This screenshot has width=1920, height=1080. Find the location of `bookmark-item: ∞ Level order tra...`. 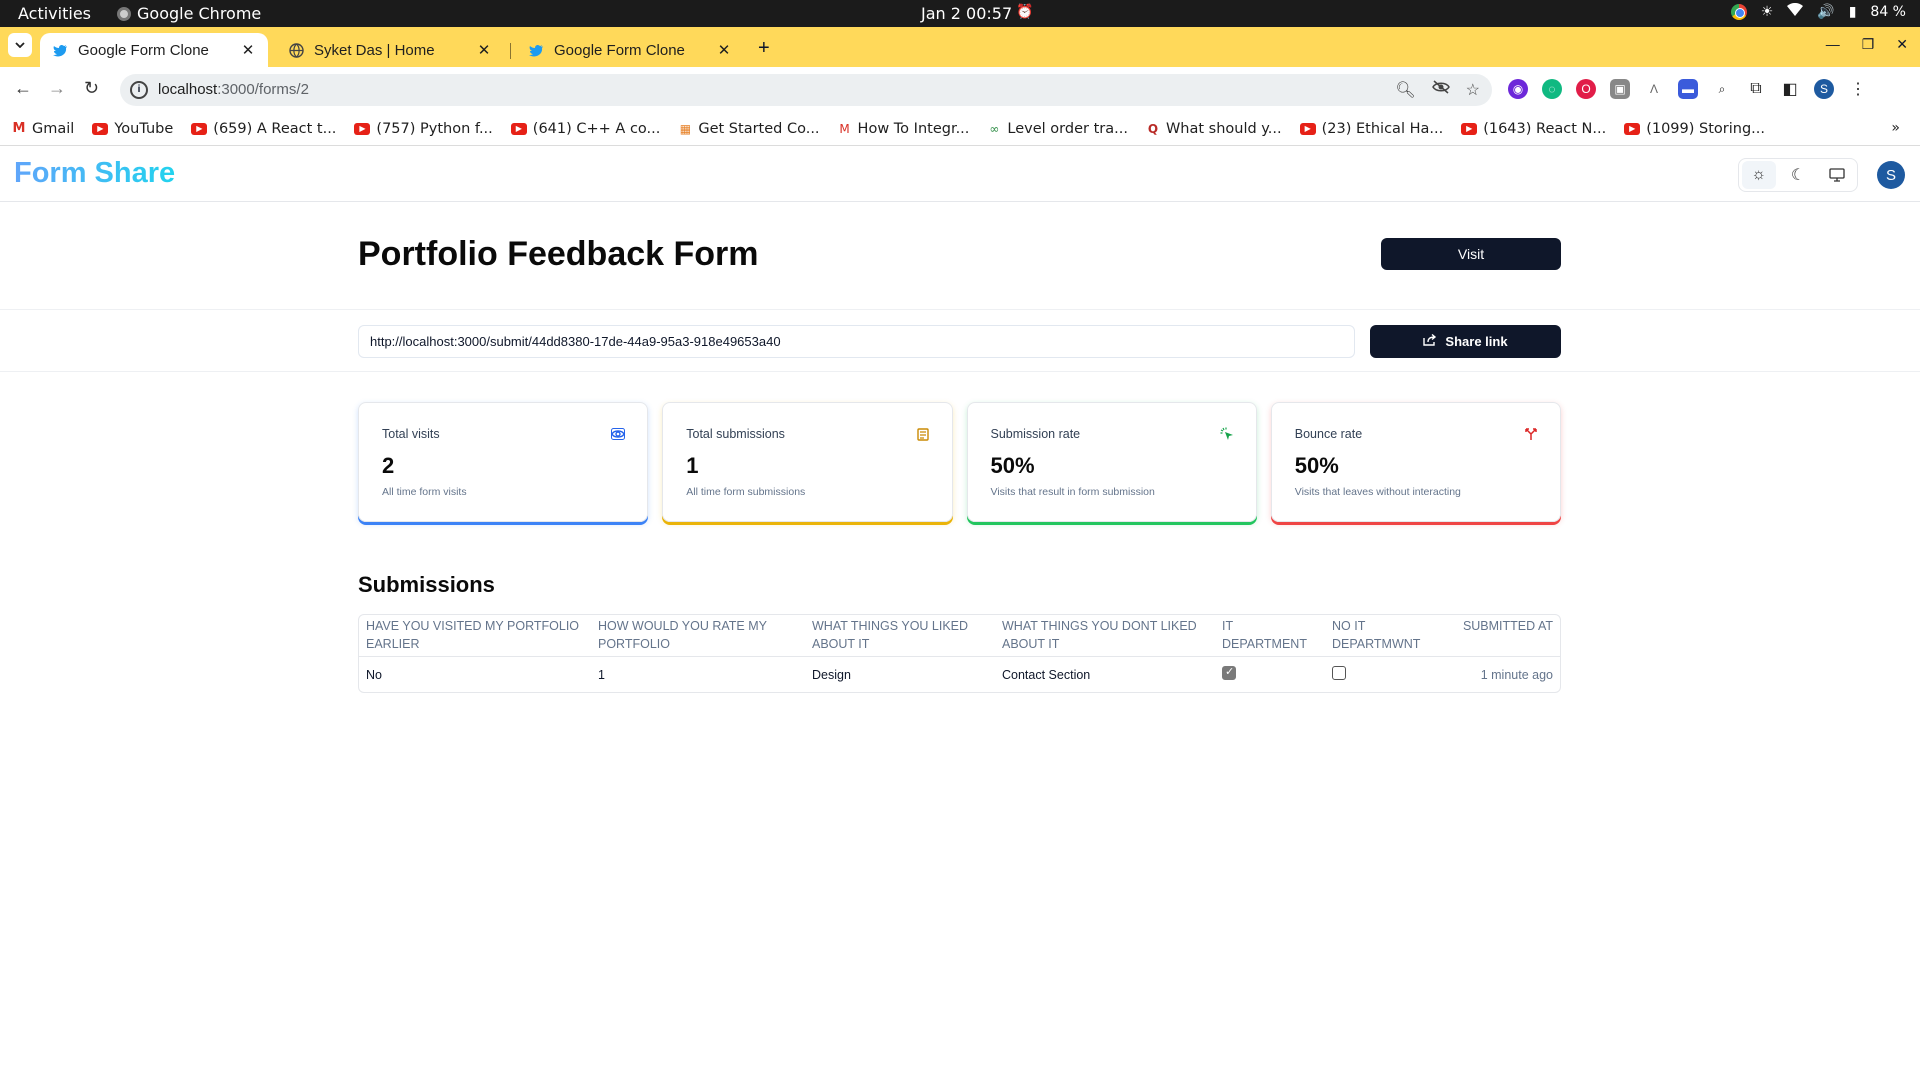

bookmark-item: ∞ Level order tra... is located at coordinates (1057, 129).